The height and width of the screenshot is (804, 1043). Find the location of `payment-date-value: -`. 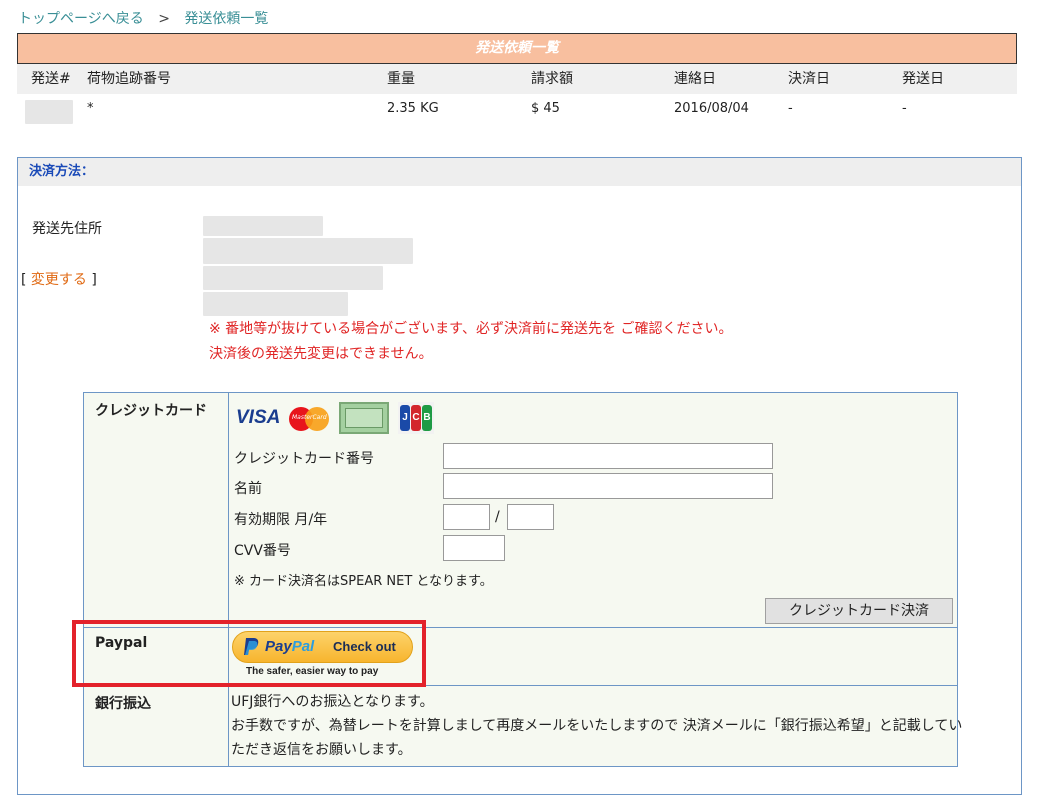

payment-date-value: - is located at coordinates (790, 108).